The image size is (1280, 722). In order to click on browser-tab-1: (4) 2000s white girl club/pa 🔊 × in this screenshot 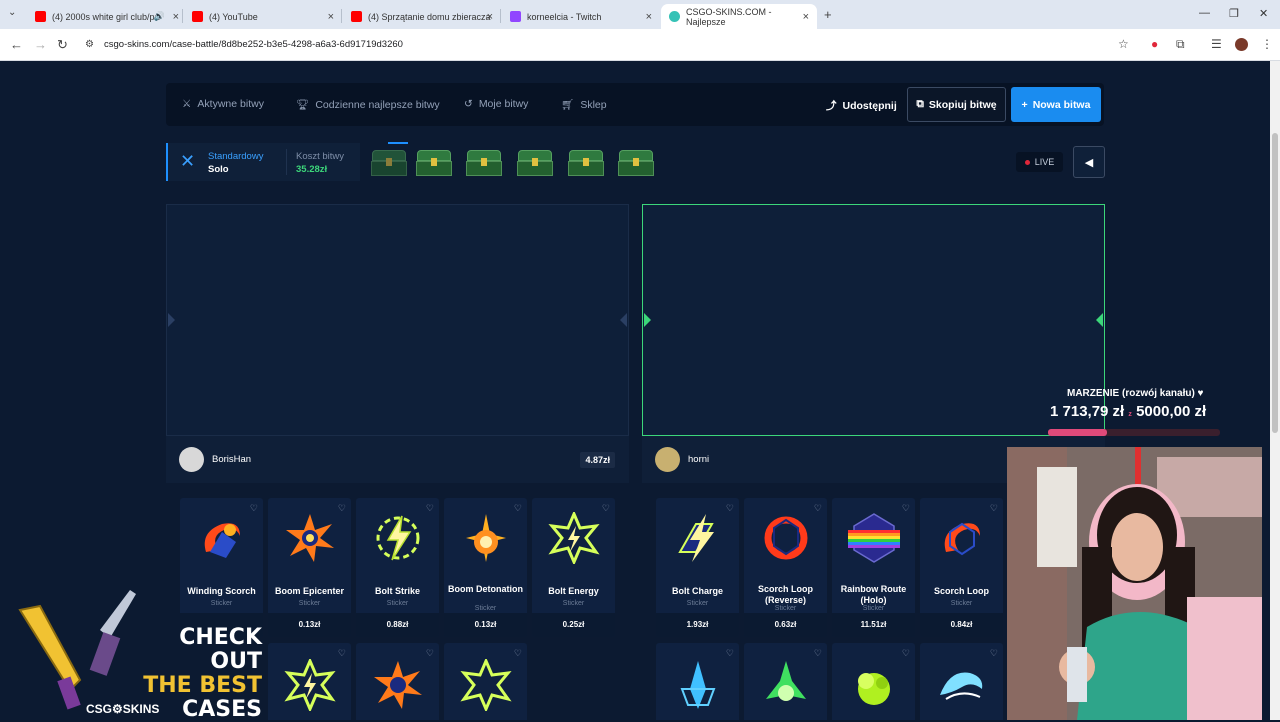, I will do `click(107, 16)`.